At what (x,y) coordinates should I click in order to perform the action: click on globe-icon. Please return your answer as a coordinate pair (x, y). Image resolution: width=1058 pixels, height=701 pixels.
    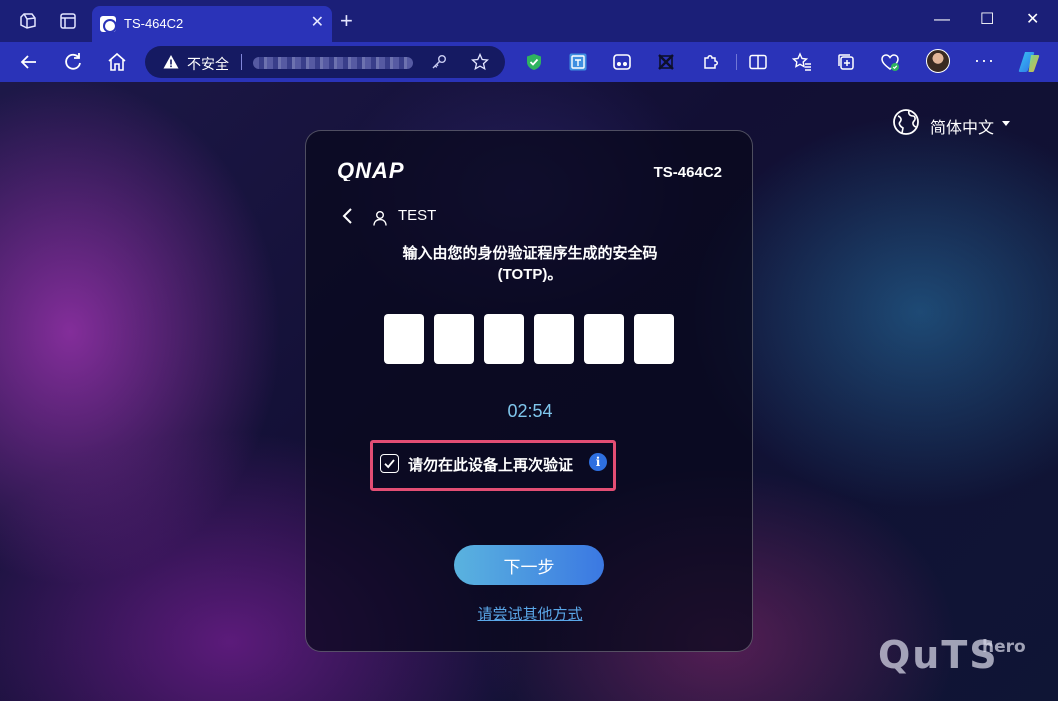
    Looking at the image, I should click on (906, 122).